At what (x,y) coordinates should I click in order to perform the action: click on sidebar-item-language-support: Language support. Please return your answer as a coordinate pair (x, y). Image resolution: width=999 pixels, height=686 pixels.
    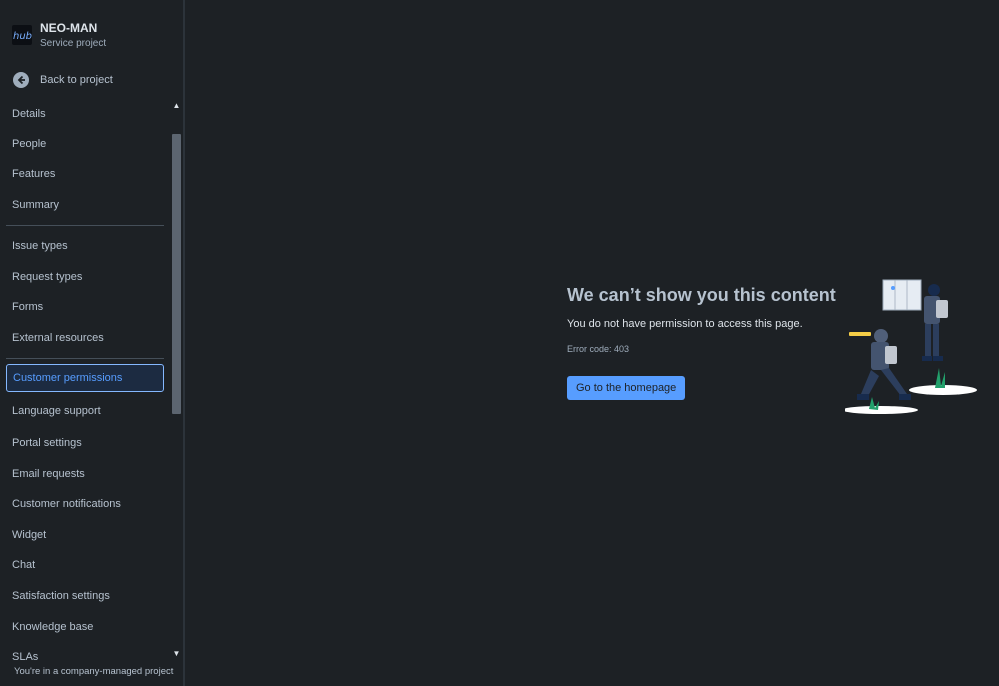
    Looking at the image, I should click on (85, 411).